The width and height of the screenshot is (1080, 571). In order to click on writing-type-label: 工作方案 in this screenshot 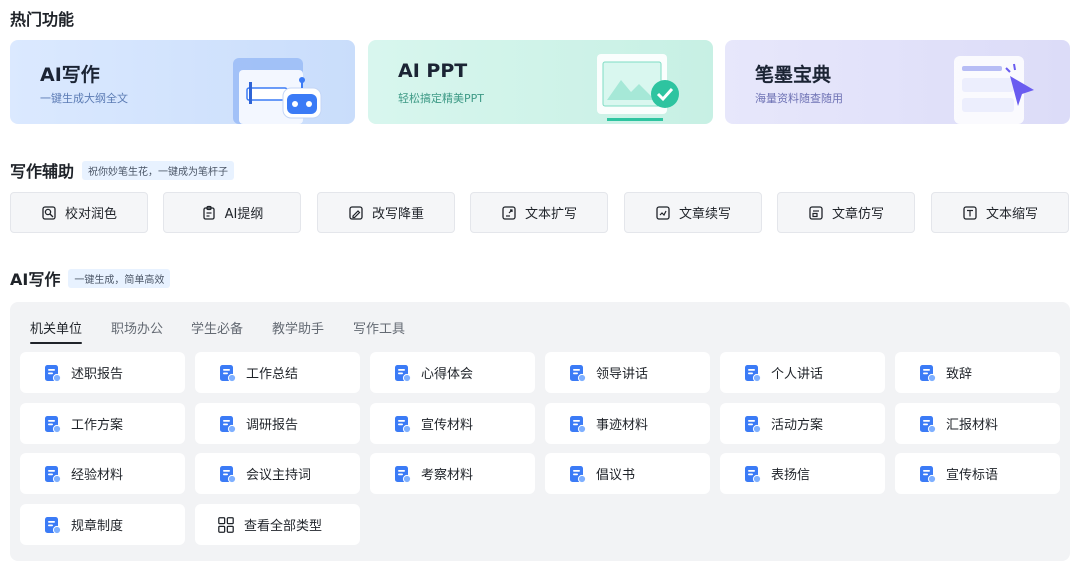, I will do `click(97, 425)`.